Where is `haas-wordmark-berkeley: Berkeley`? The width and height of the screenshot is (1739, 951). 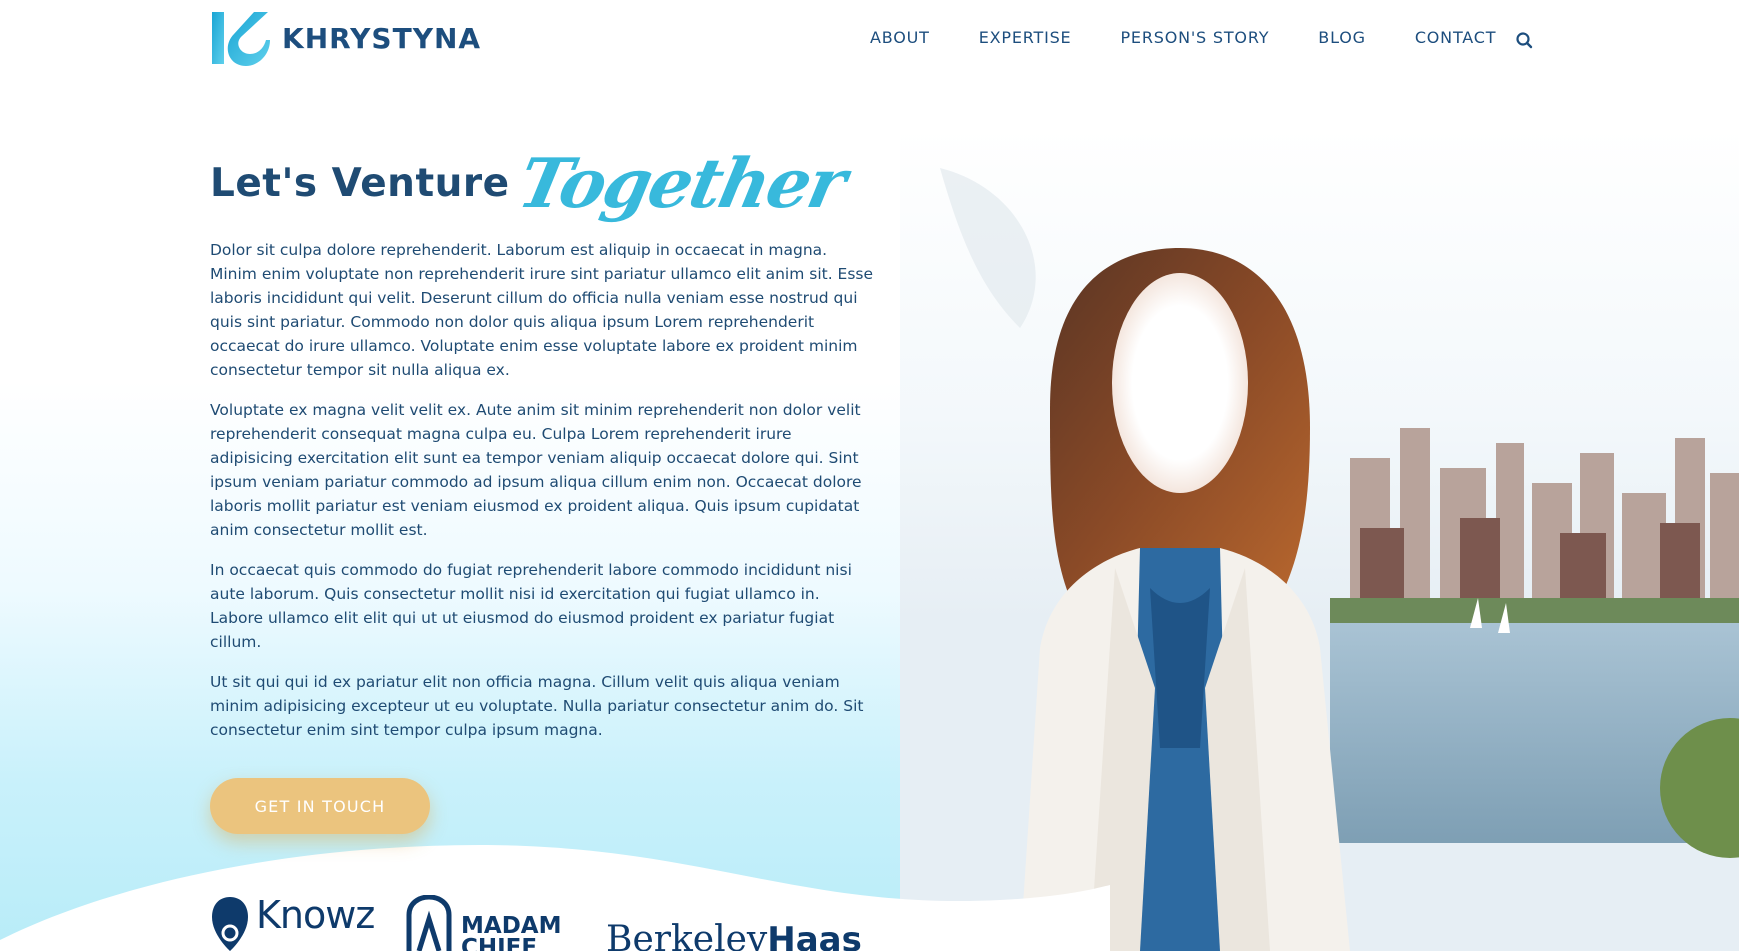 haas-wordmark-berkeley: Berkeley is located at coordinates (687, 935).